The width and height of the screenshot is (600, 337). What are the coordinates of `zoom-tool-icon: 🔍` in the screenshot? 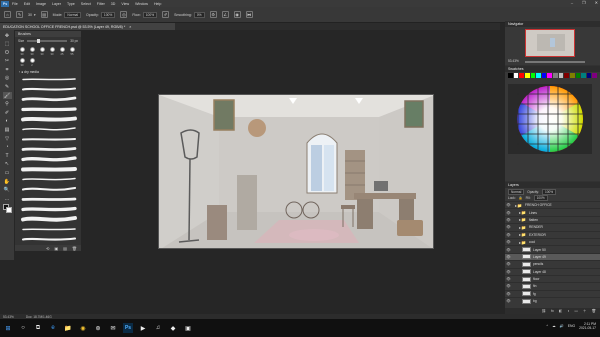 It's located at (7, 190).